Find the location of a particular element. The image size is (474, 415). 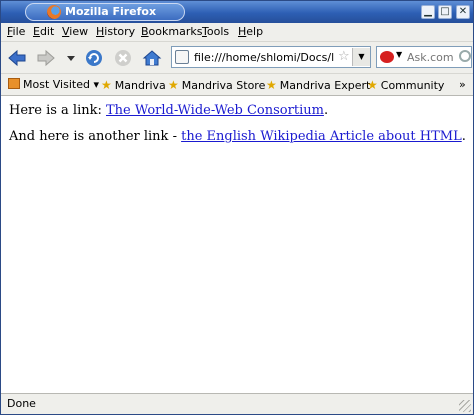

wikipedia-link: the English Wikipedia Article about HTML is located at coordinates (321, 136).